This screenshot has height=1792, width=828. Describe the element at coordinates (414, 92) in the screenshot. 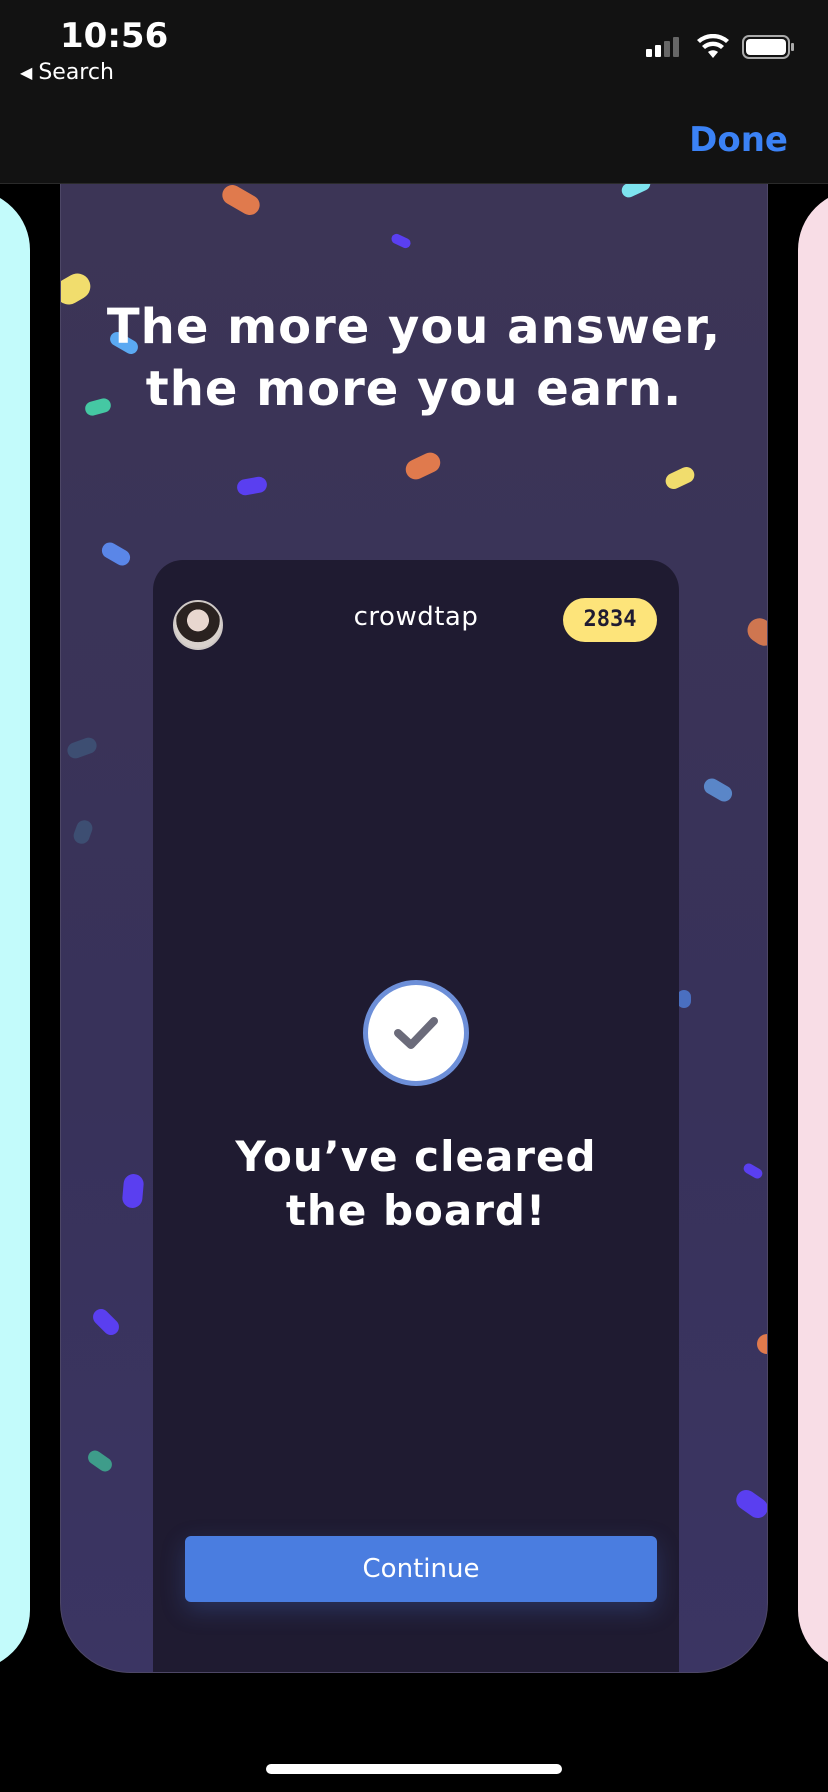

I see `status-bar: 10:56 ◀ Search Done` at that location.